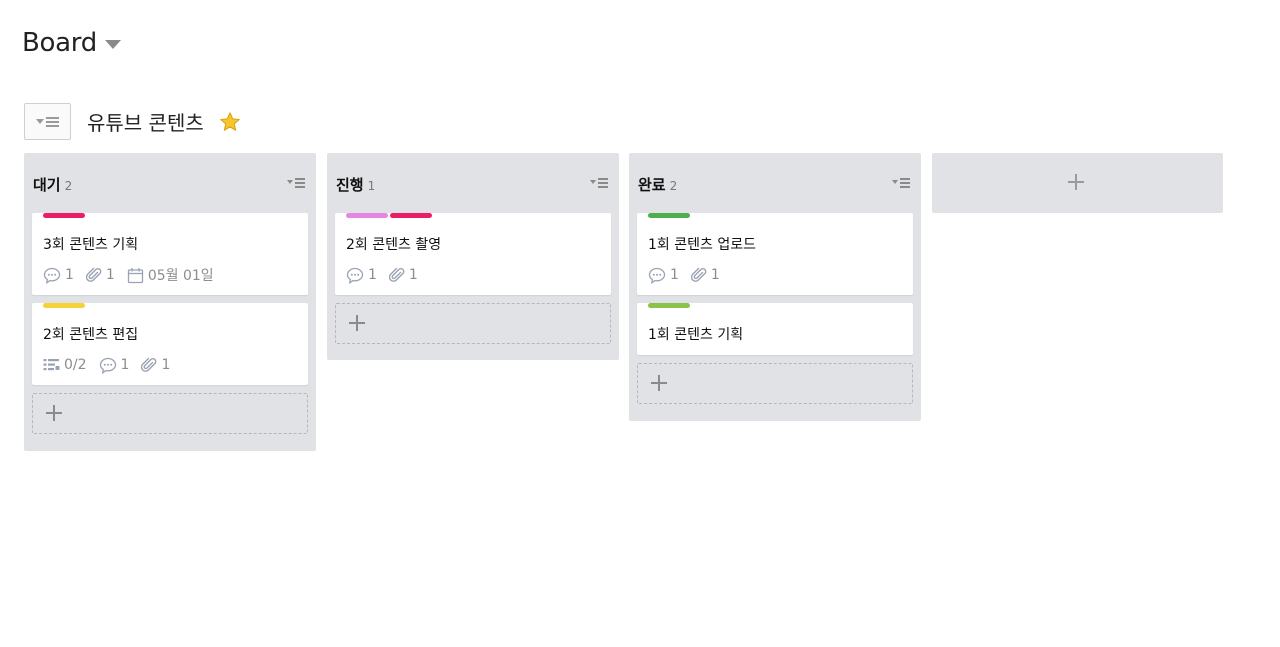  I want to click on card-title: 2회 콘텐츠 편집, so click(91, 335).